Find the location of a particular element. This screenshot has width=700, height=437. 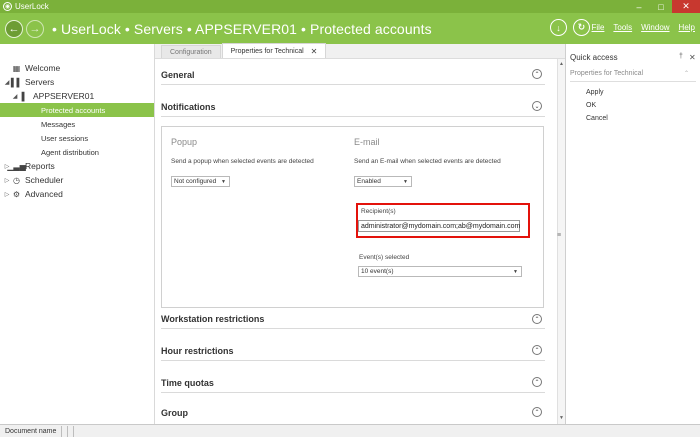

clock-icon: ◷ is located at coordinates (16, 180).